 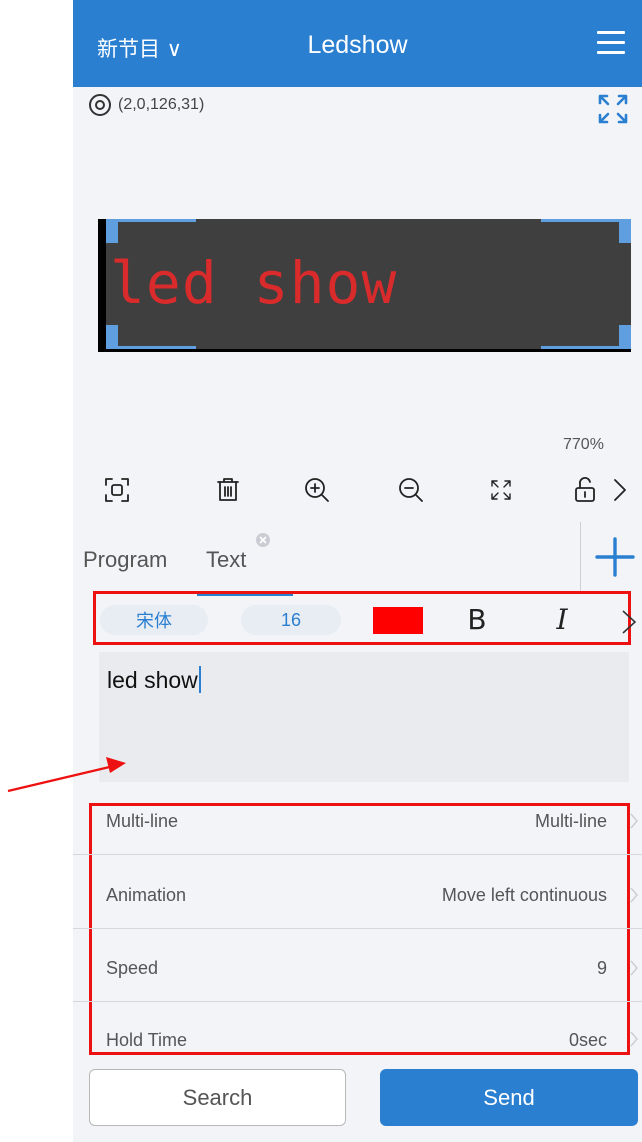 What do you see at coordinates (263, 540) in the screenshot?
I see `close-tab-icon` at bounding box center [263, 540].